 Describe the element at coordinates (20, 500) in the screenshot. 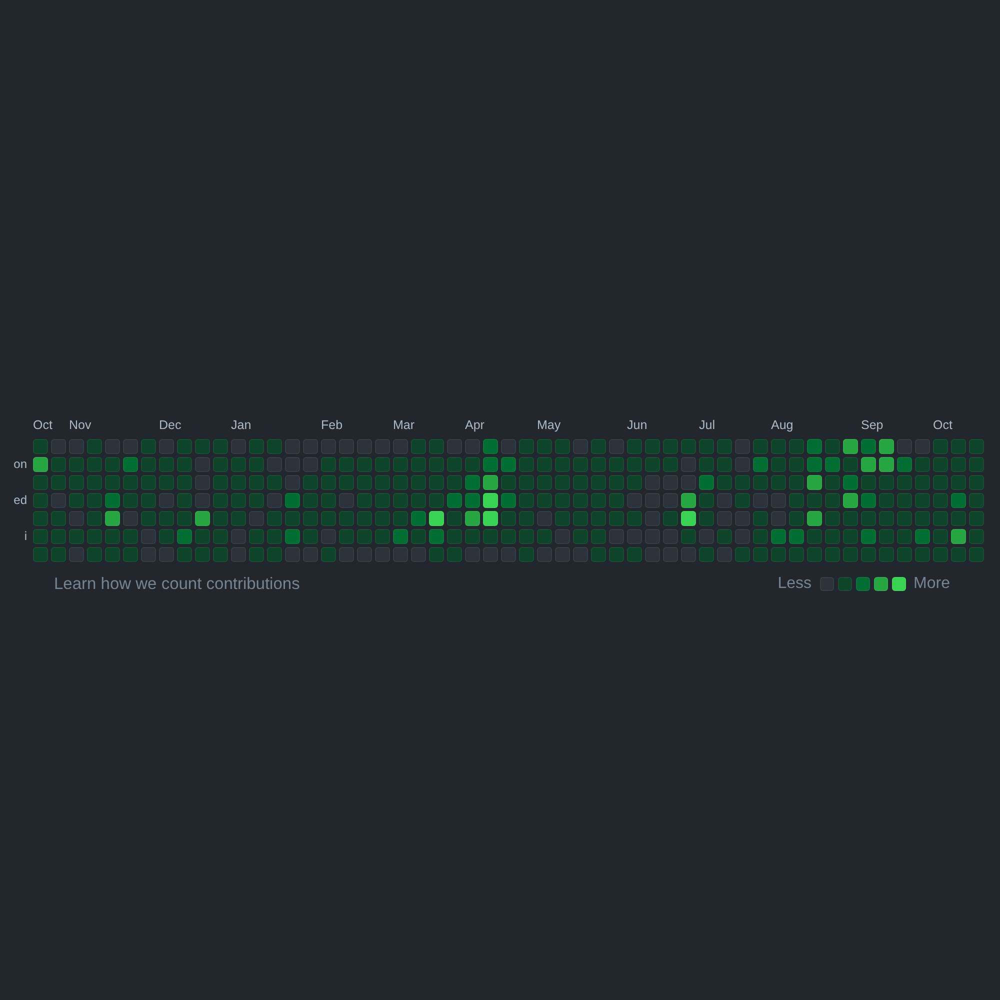

I see `weekday-label: ed` at that location.